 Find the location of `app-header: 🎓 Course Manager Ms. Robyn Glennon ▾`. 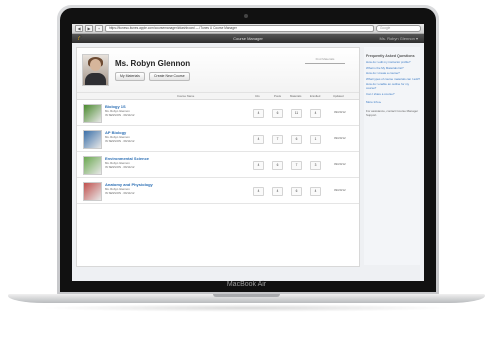

app-header: 🎓 Course Manager Ms. Robyn Glennon ▾ is located at coordinates (248, 38).